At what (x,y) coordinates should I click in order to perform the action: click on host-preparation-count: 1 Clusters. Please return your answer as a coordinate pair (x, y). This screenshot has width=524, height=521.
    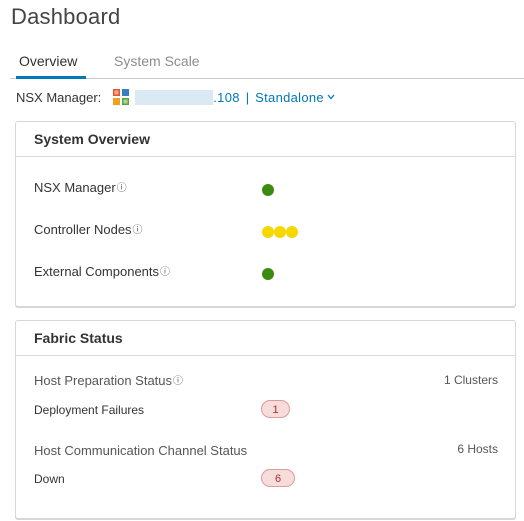
    Looking at the image, I should click on (470, 380).